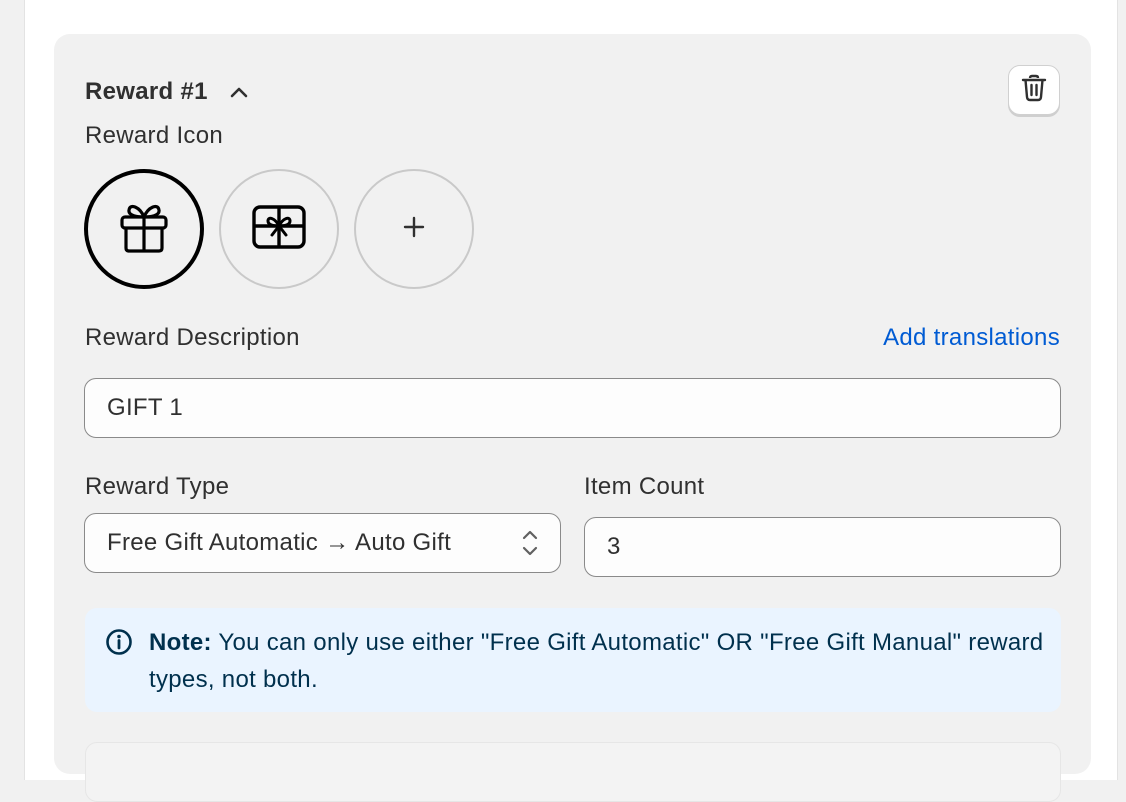  What do you see at coordinates (192, 337) in the screenshot?
I see `reward-description-label: Reward Description` at bounding box center [192, 337].